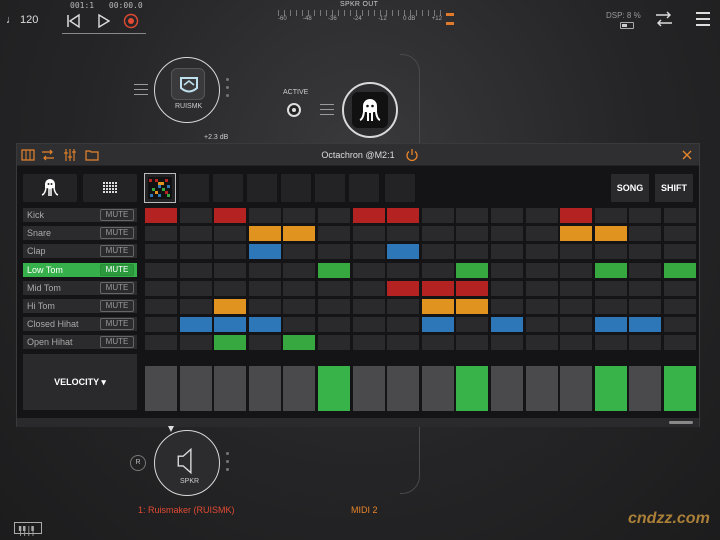 The width and height of the screenshot is (720, 540). Describe the element at coordinates (674, 188) in the screenshot. I see `shift-button: SHIFT` at that location.